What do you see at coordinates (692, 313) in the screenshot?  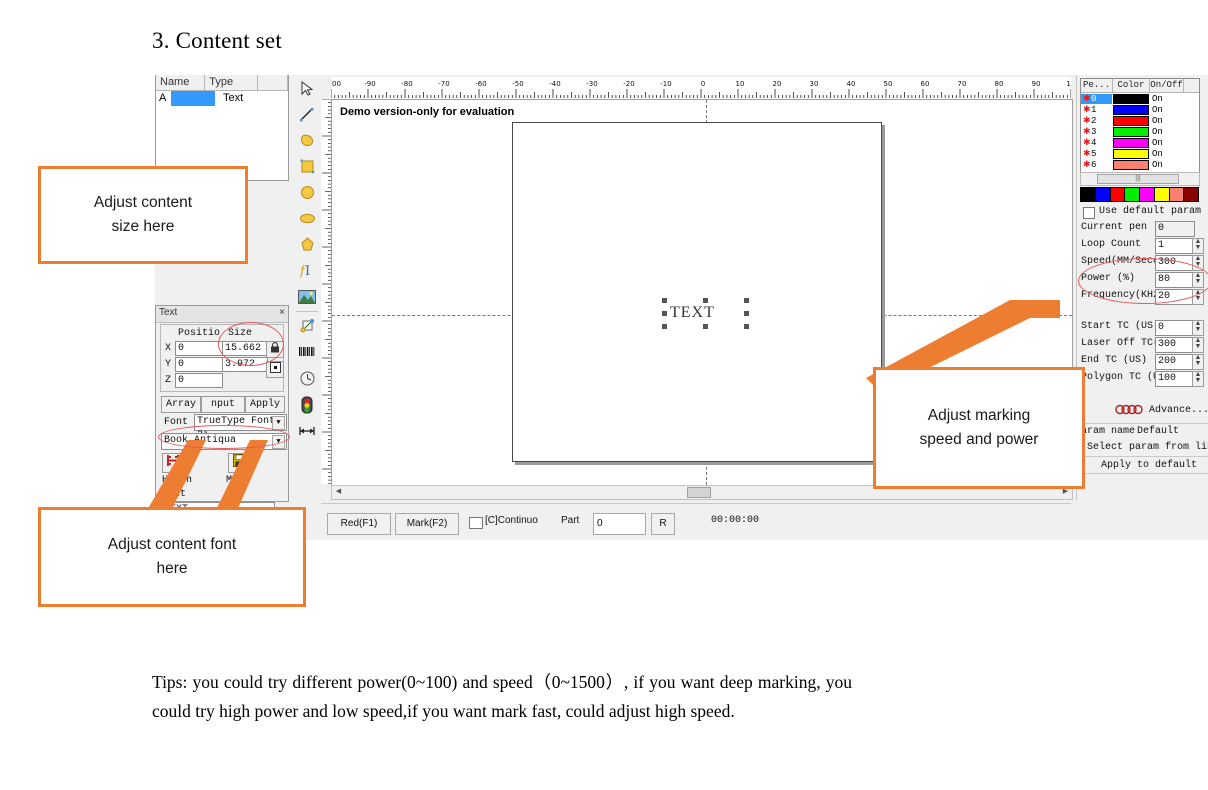 I see `text-object: TEXT` at bounding box center [692, 313].